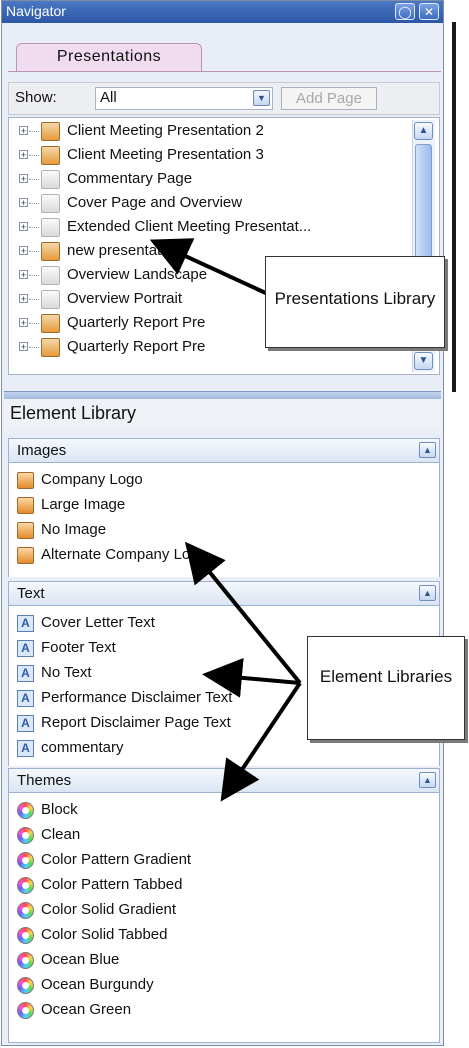  Describe the element at coordinates (355, 302) in the screenshot. I see `presentations-library-callout: Presentations Library` at that location.